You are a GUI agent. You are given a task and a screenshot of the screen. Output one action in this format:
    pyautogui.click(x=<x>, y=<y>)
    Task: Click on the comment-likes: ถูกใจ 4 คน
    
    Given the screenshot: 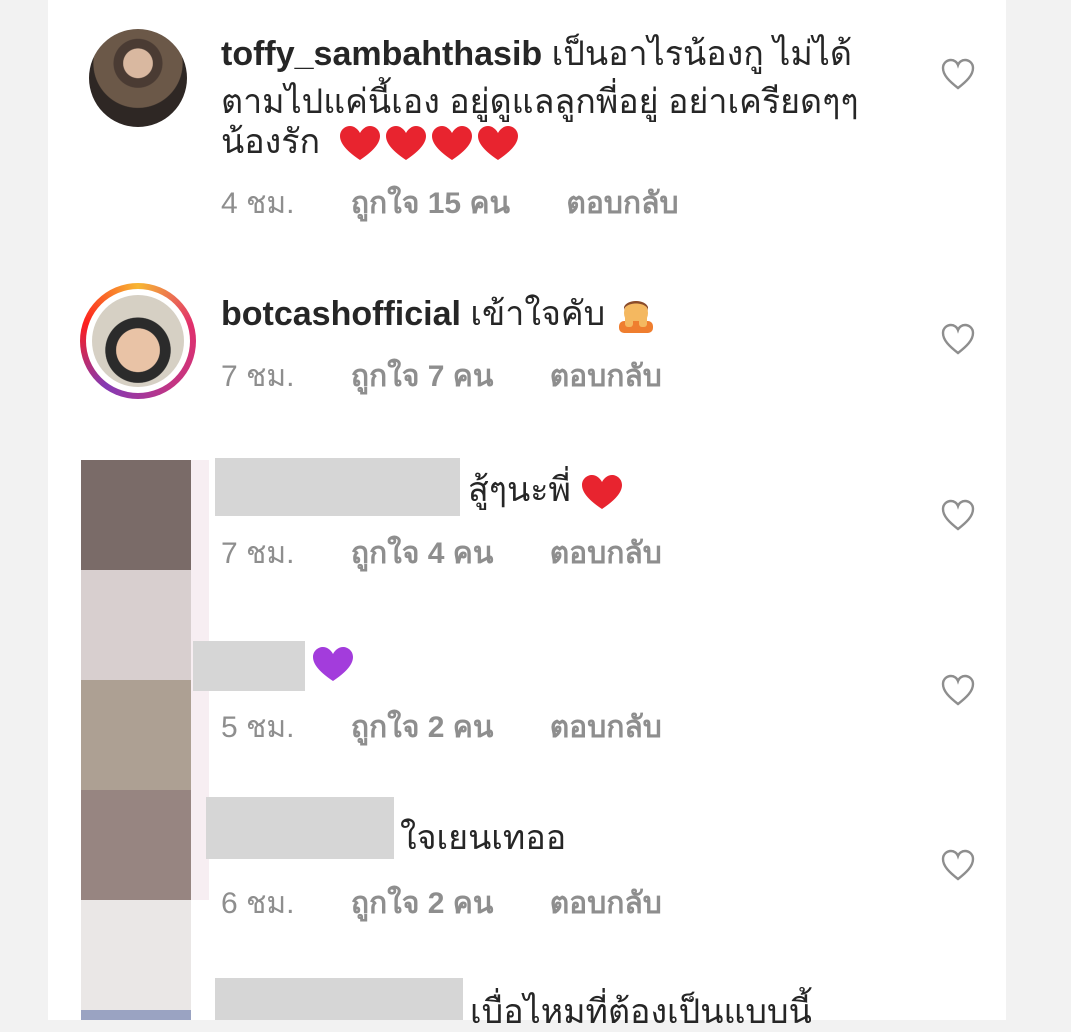 What is the action you would take?
    pyautogui.click(x=422, y=553)
    